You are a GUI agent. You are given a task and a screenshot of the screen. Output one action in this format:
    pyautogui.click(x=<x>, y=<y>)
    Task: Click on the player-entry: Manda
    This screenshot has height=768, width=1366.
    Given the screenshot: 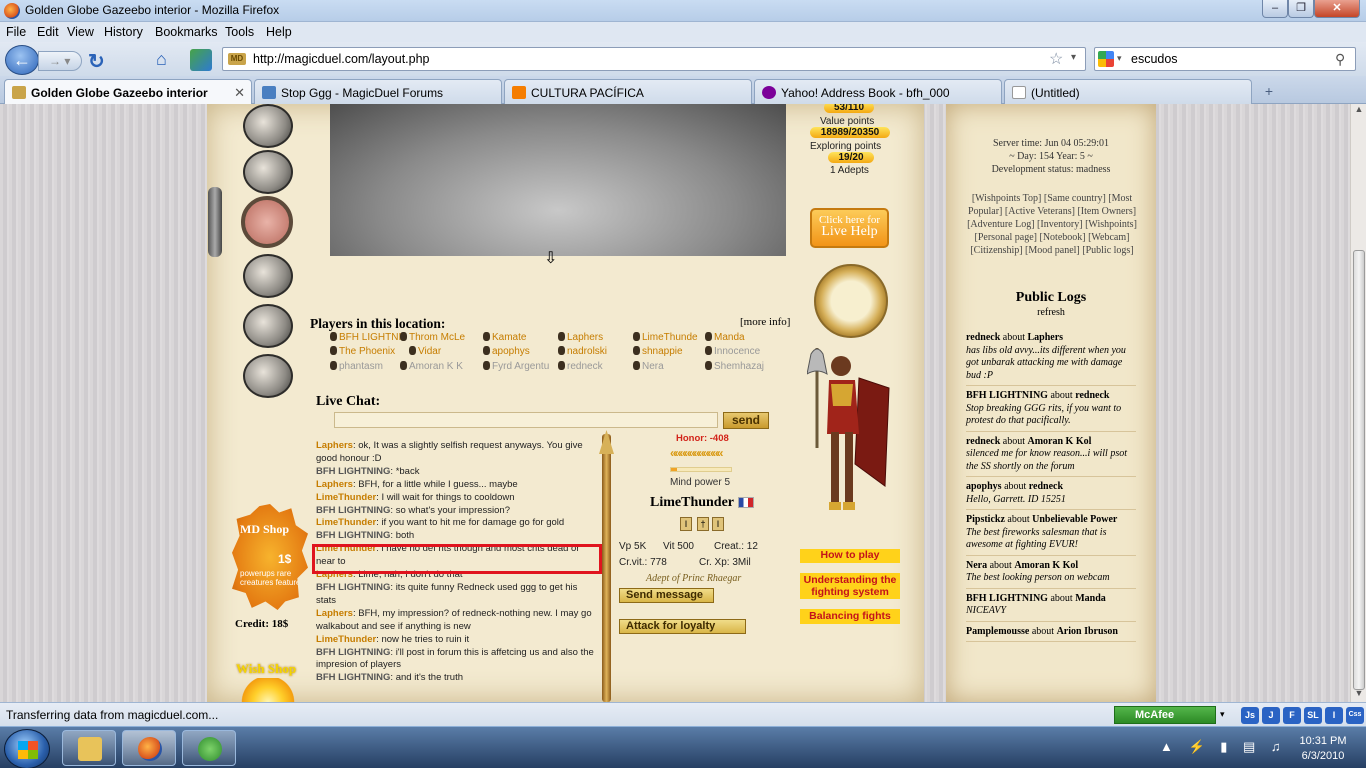 What is the action you would take?
    pyautogui.click(x=725, y=337)
    